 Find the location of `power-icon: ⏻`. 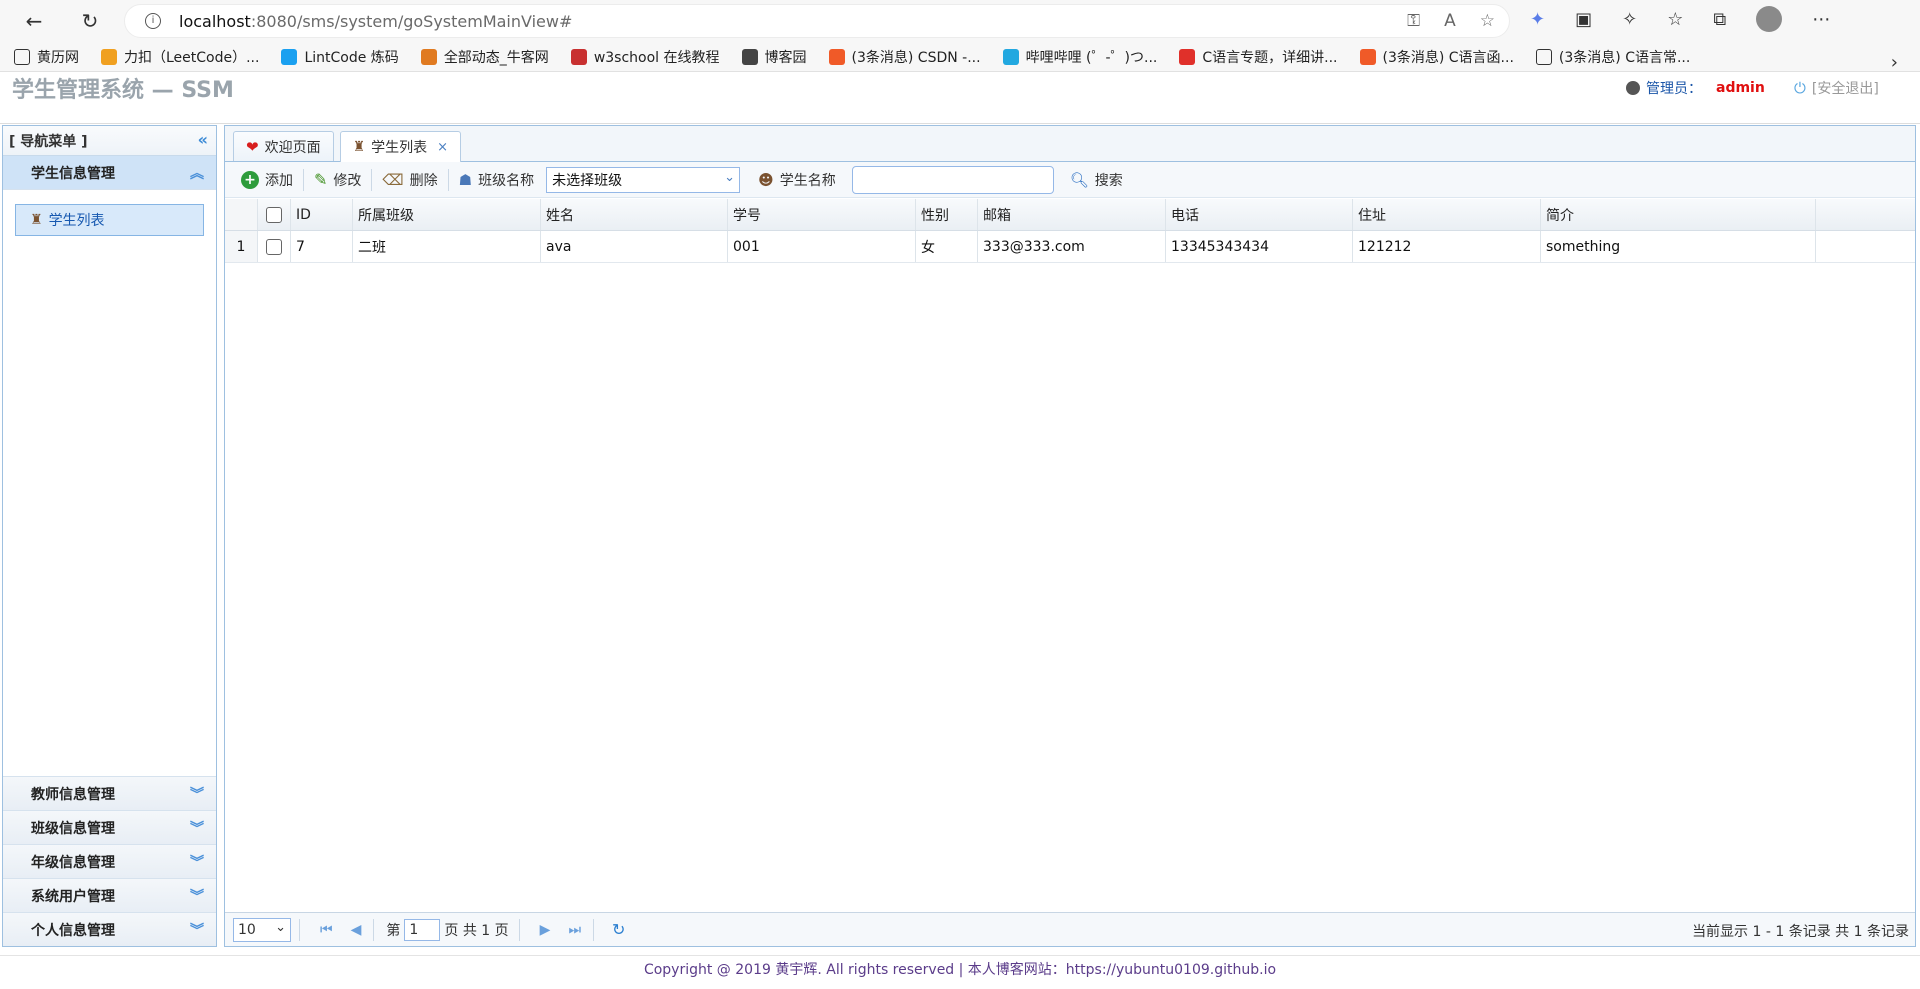

power-icon: ⏻ is located at coordinates (1800, 88).